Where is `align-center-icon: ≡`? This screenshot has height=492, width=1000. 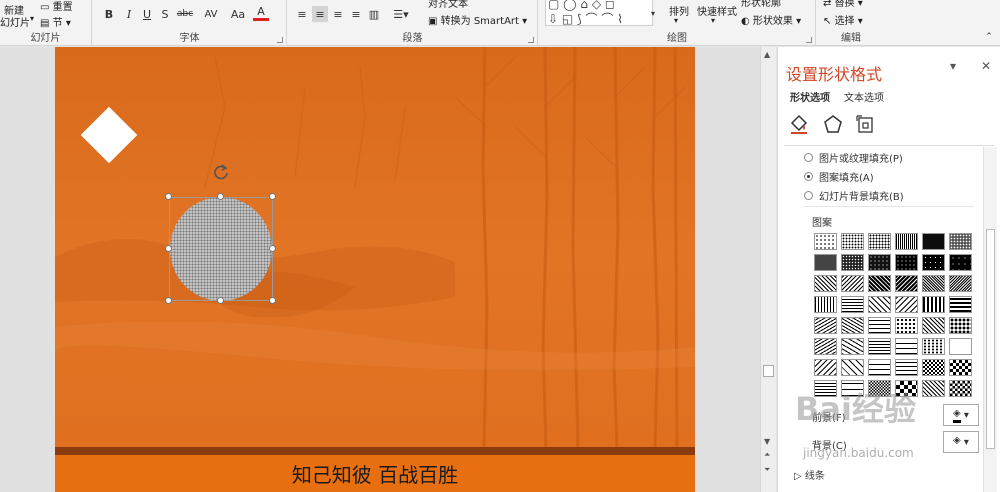
align-center-icon: ≡ is located at coordinates (320, 14).